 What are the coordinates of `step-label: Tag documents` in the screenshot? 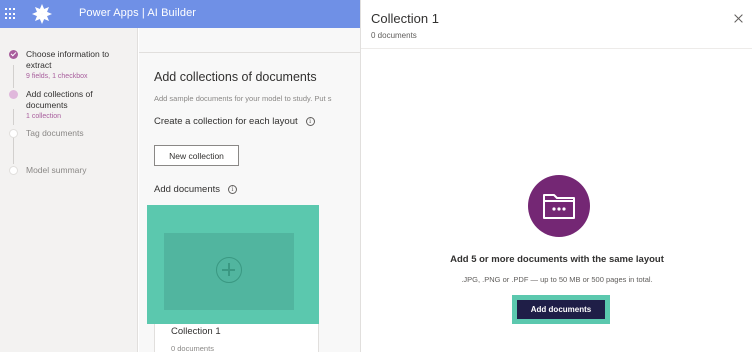 It's located at (55, 133).